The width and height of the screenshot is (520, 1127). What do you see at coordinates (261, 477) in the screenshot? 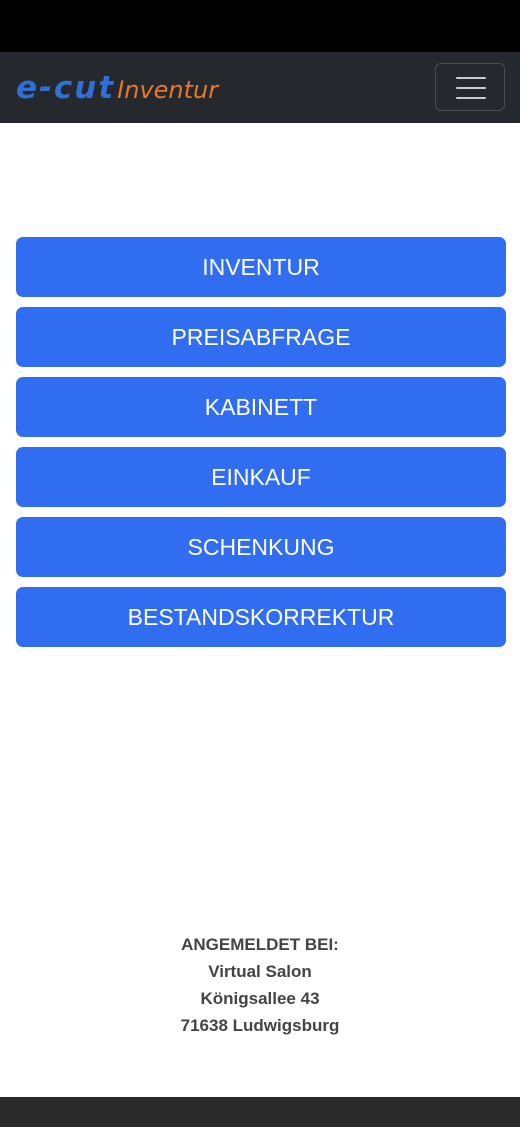
I see `einkauf-button: EINKAUF` at bounding box center [261, 477].